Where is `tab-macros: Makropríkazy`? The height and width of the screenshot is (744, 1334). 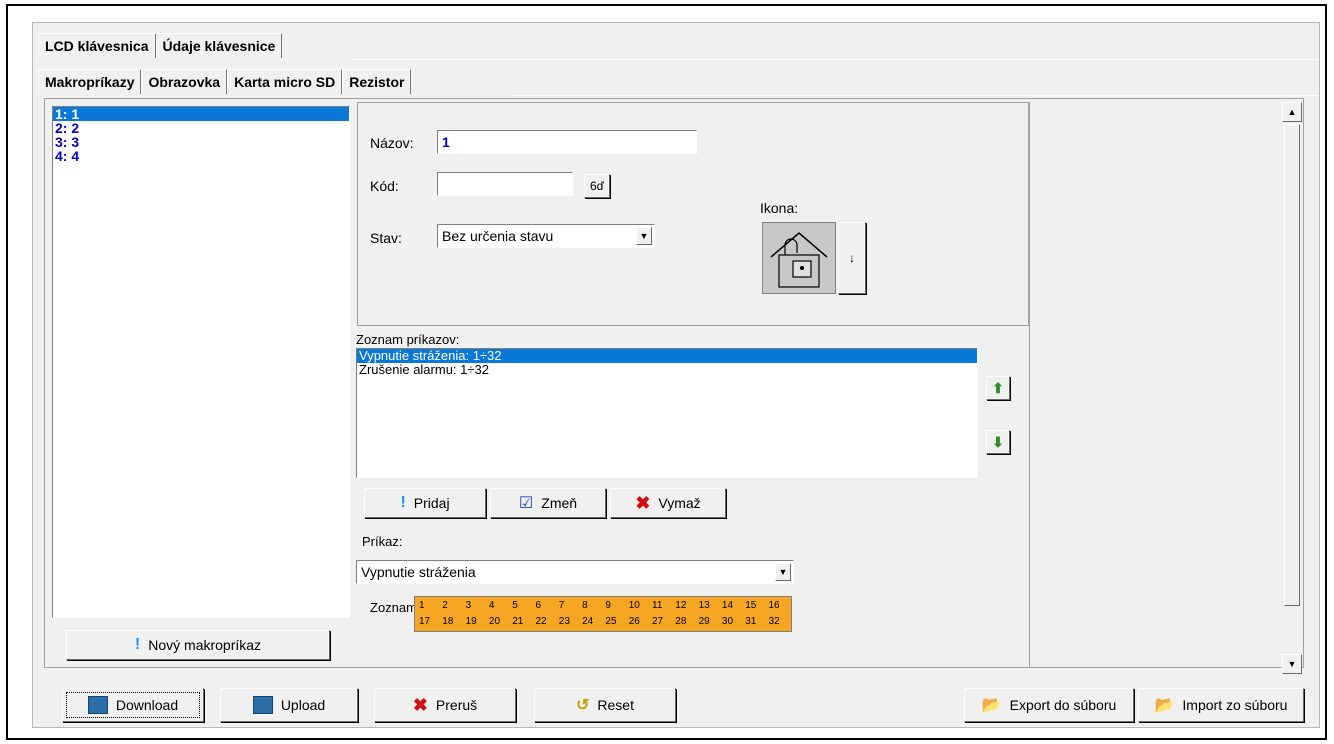 tab-macros: Makropríkazy is located at coordinates (90, 81).